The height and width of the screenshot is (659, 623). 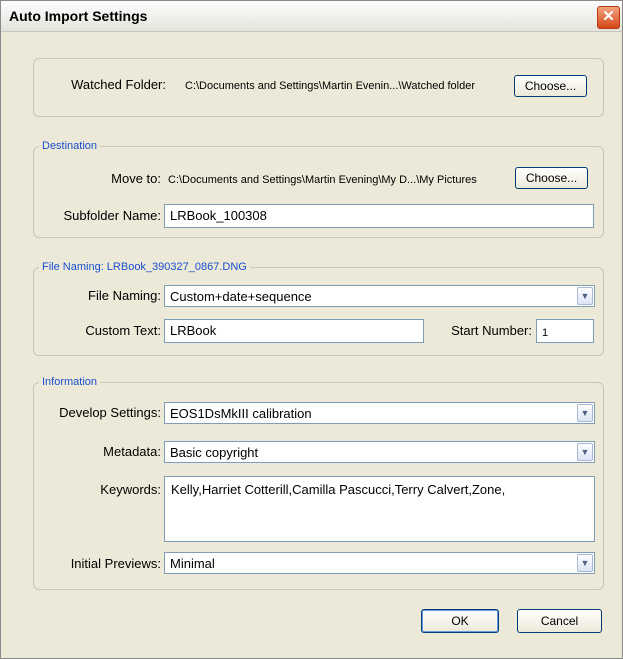 I want to click on close-icon: ✕, so click(x=608, y=16).